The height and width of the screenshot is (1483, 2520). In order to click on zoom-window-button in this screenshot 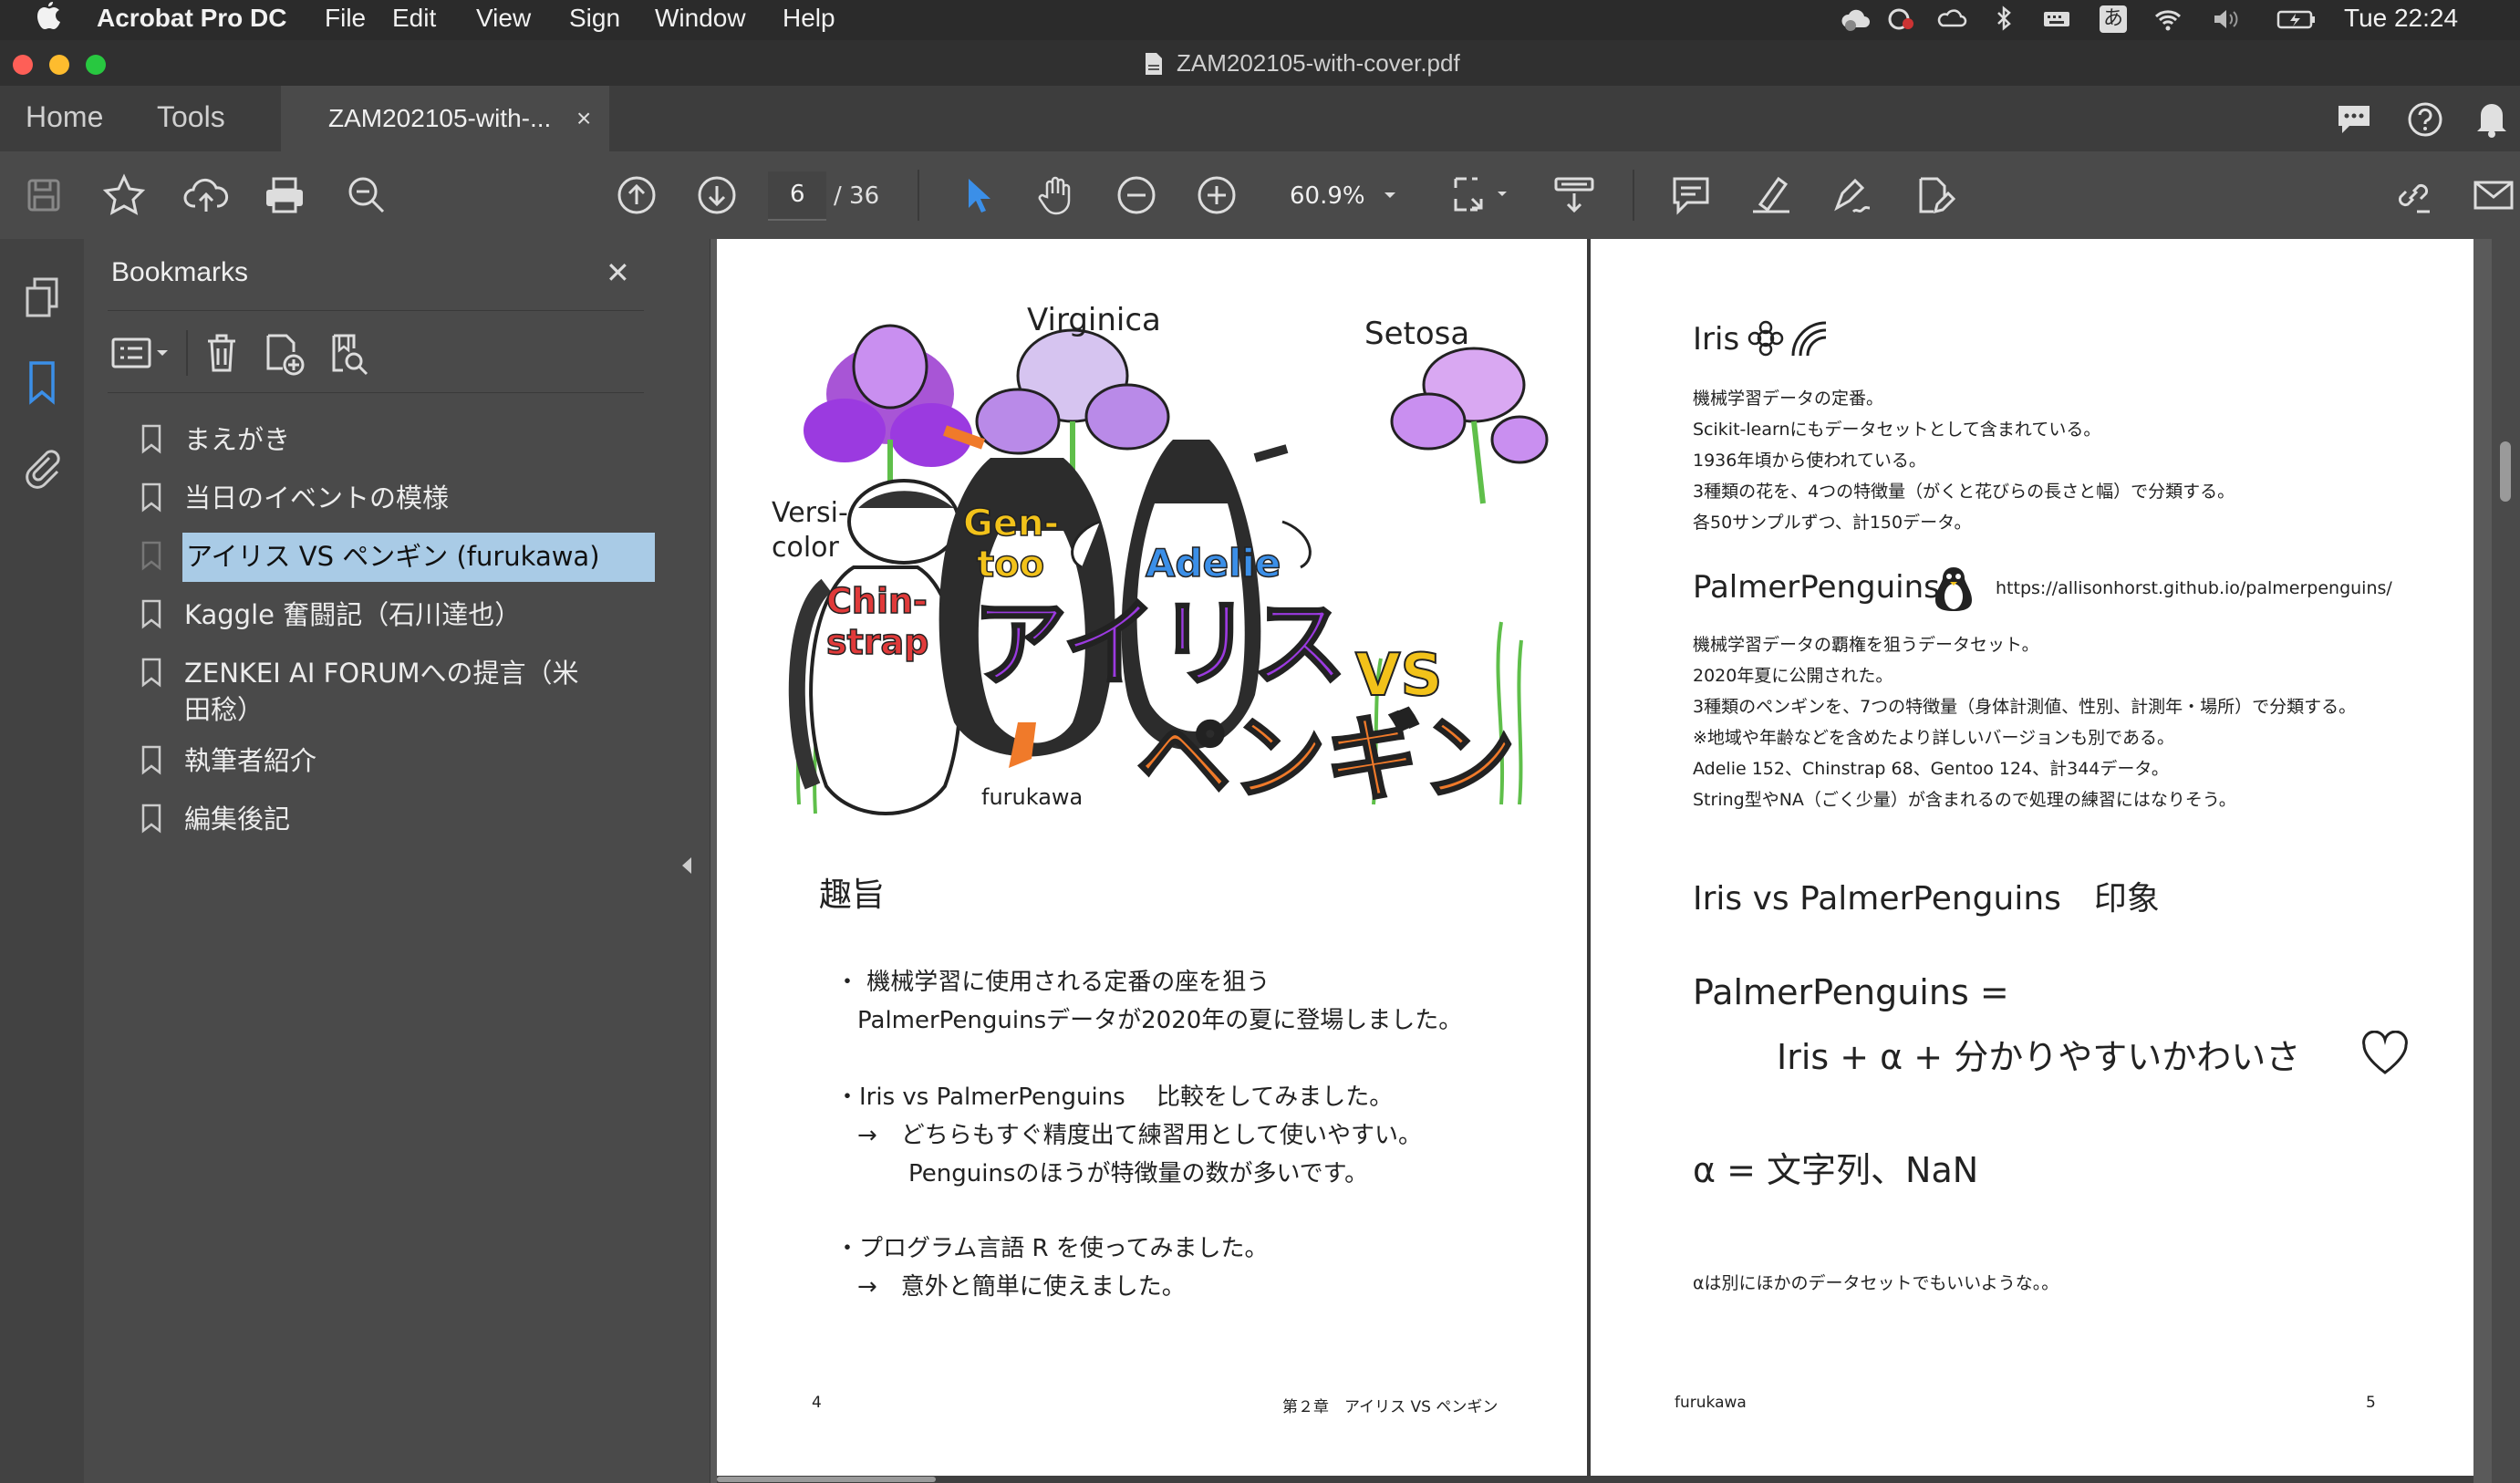, I will do `click(96, 65)`.